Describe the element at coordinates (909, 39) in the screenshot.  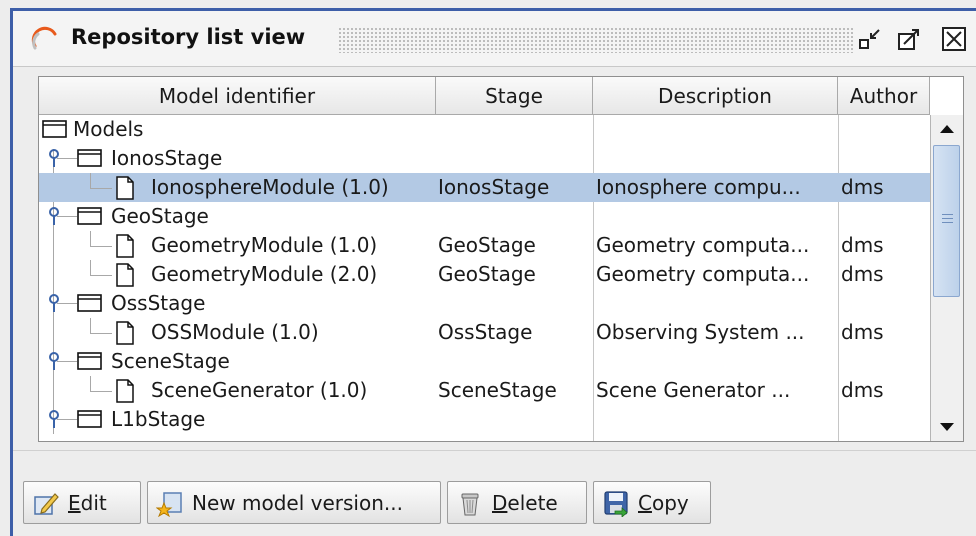
I see `maximize-arrow-icon` at that location.